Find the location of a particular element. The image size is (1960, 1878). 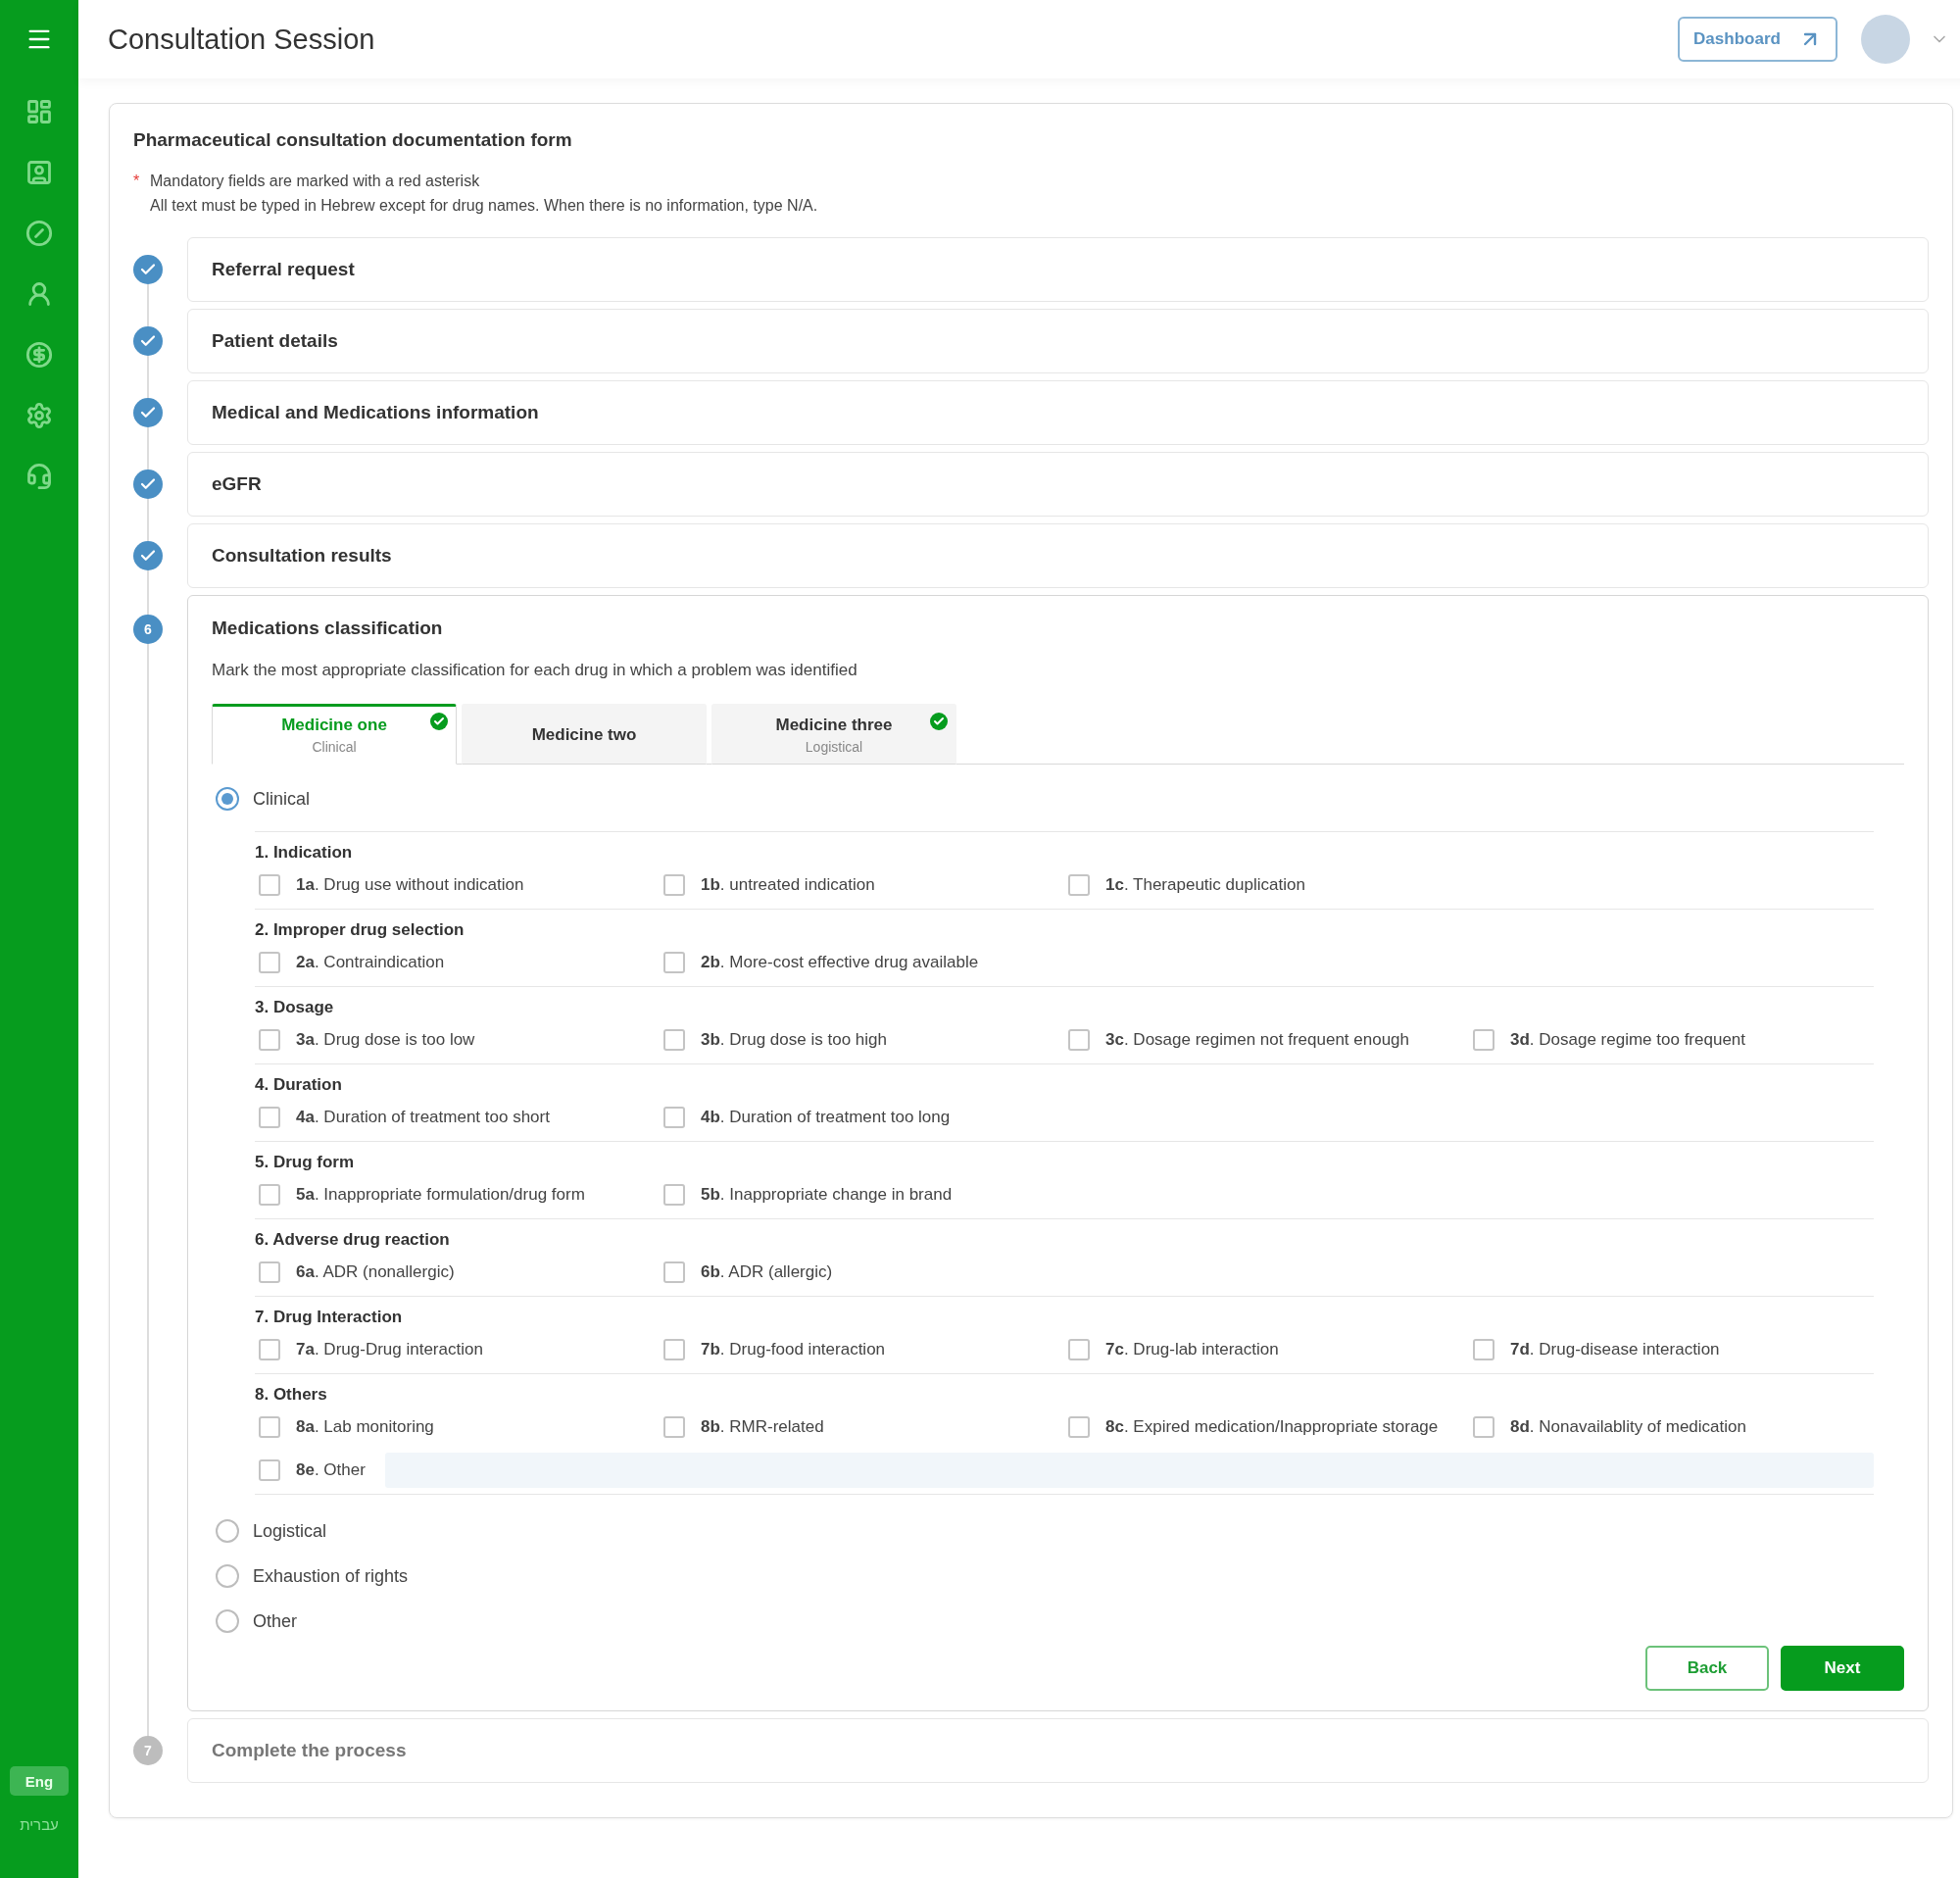

checkbox-label: 2a. Contraindication is located at coordinates (370, 963).